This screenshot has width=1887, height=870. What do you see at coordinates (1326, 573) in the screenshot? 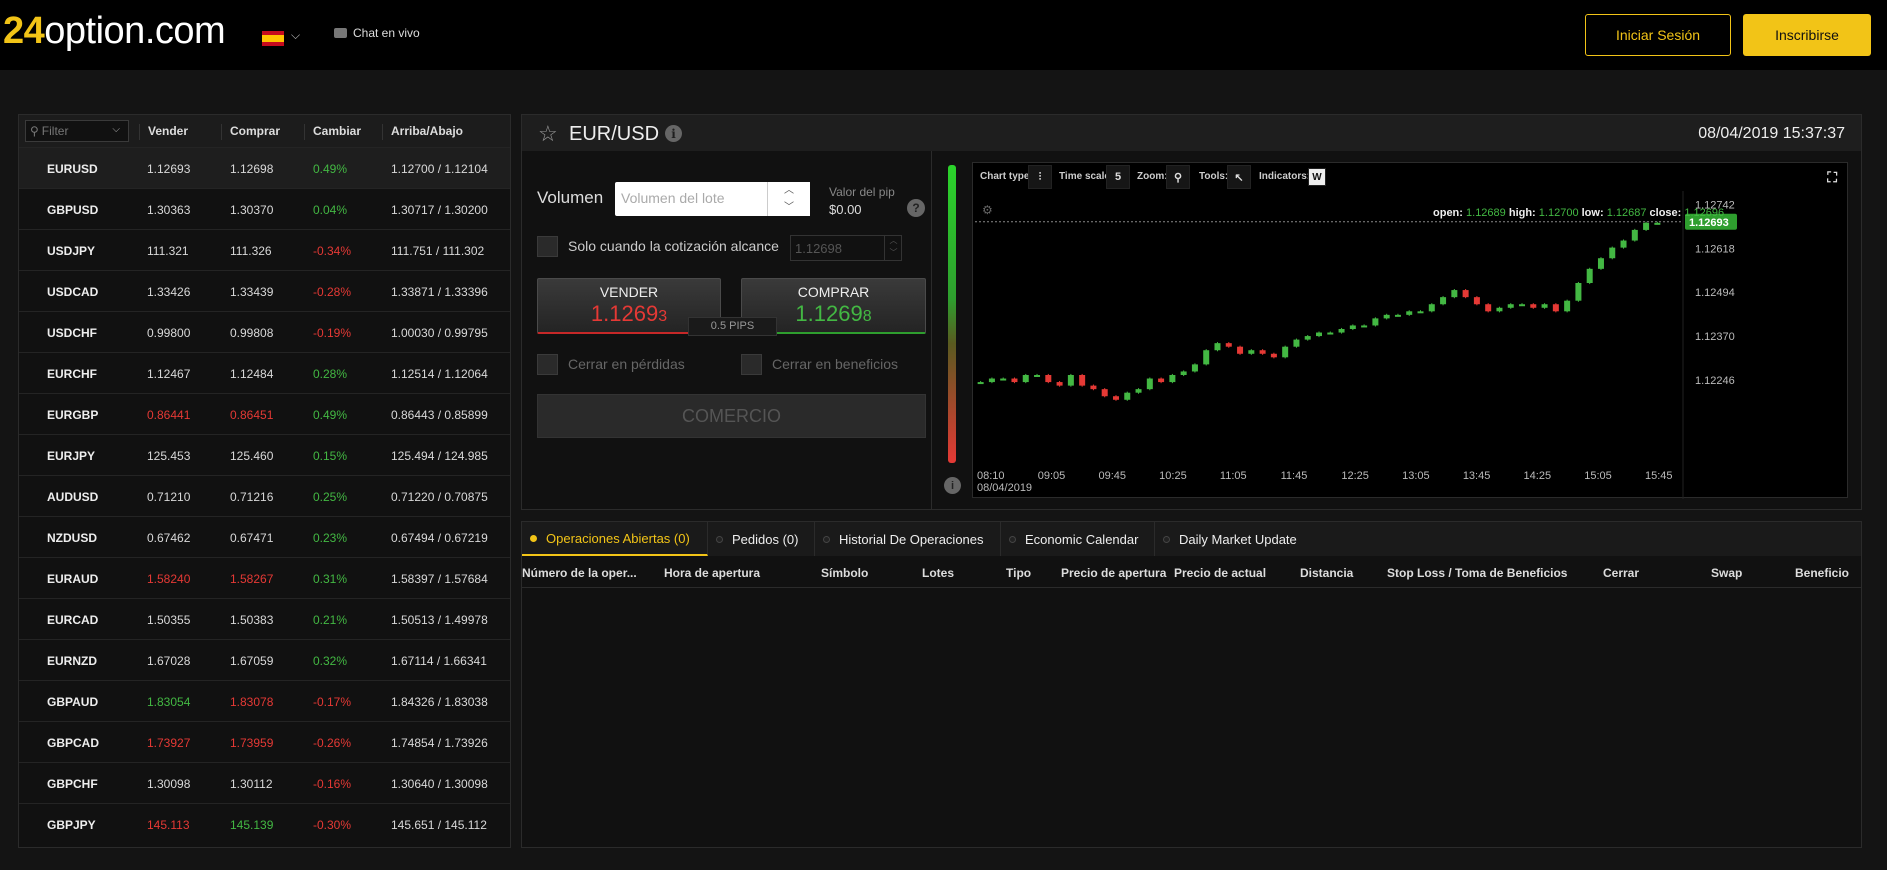
I see `col-distance: Distancia` at bounding box center [1326, 573].